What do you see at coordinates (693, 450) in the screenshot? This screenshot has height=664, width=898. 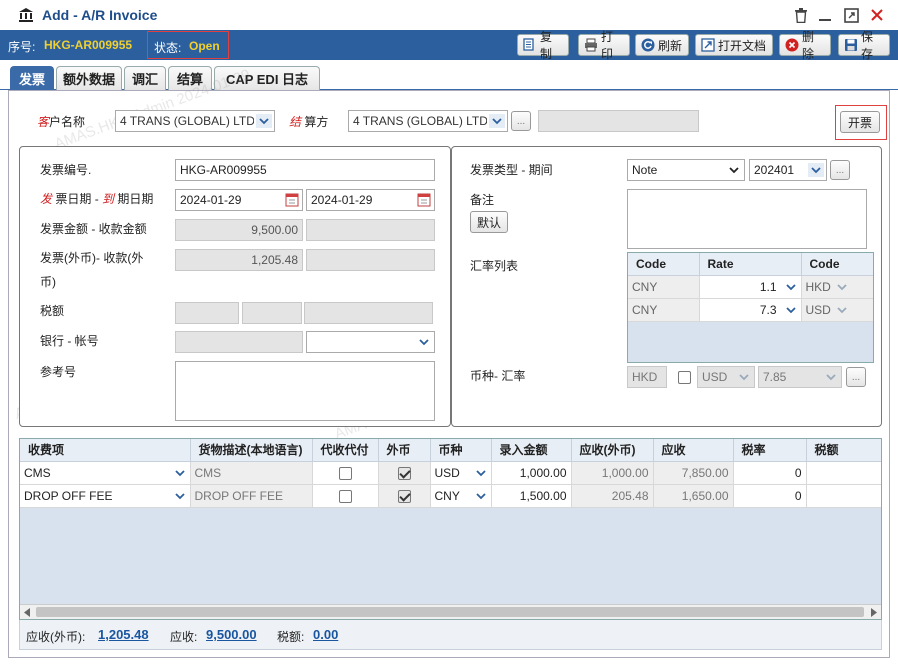 I see `col-receivable: 应收` at bounding box center [693, 450].